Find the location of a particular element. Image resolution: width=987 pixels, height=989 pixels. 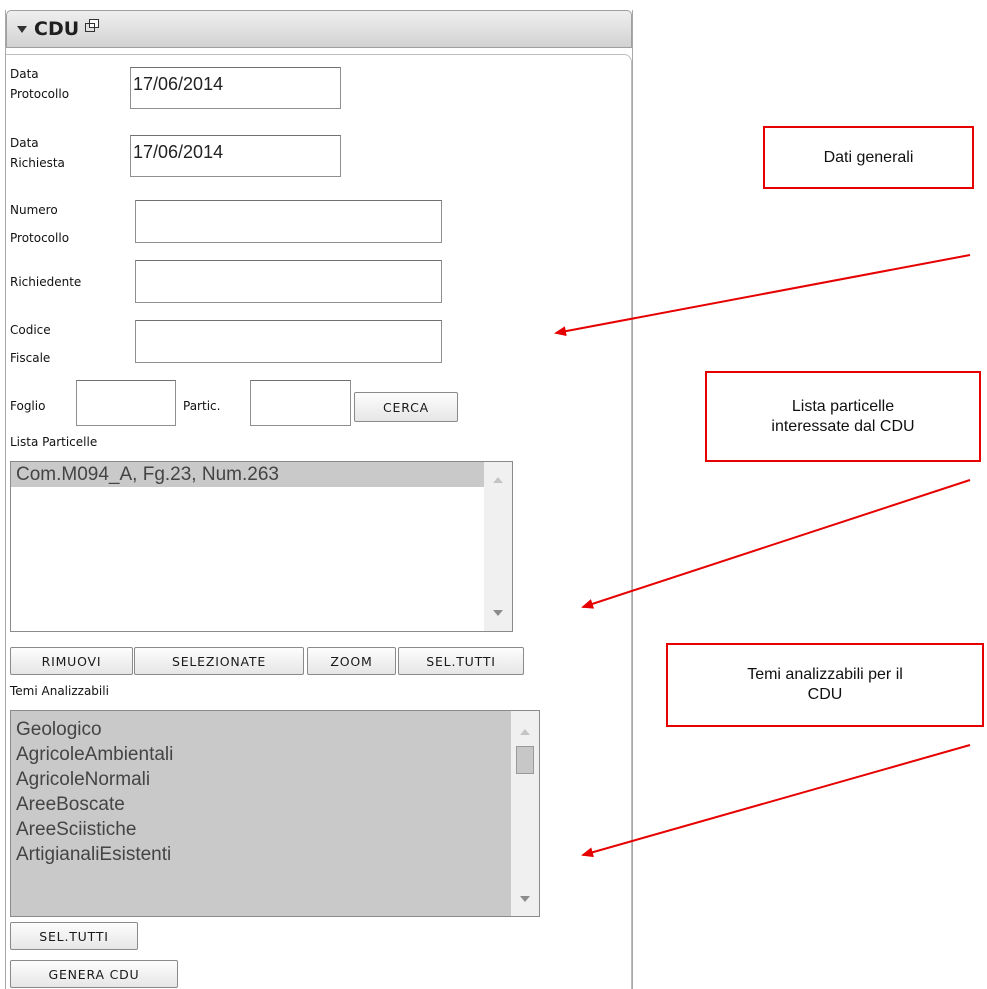

data-richiesta-field: 17/06/2014 is located at coordinates (235, 156).